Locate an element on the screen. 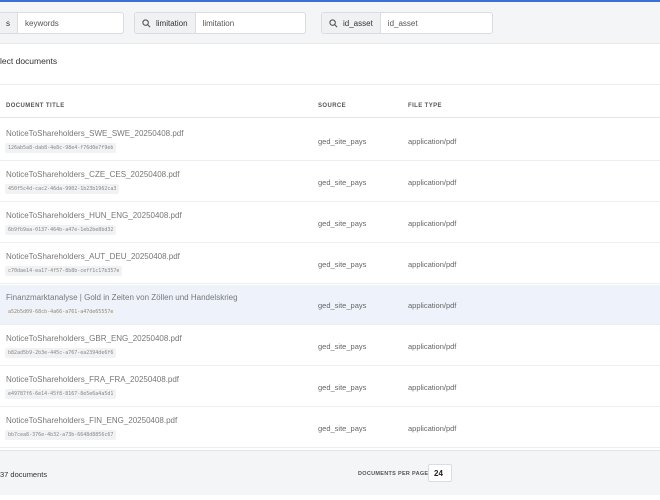 Image resolution: width=660 pixels, height=500 pixels. document-id-badge: a52b5d09-68cb-4a66-a761-a47de65557e is located at coordinates (61, 312).